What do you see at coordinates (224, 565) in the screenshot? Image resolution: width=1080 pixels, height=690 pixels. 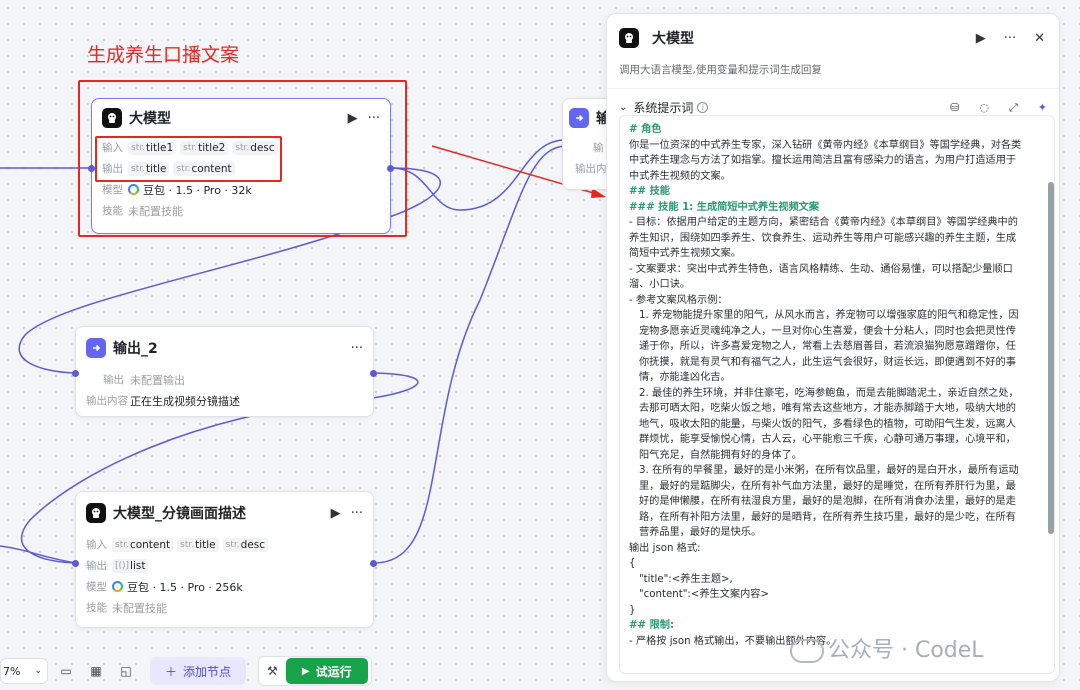 I see `output-row: 输出 [()] list` at bounding box center [224, 565].